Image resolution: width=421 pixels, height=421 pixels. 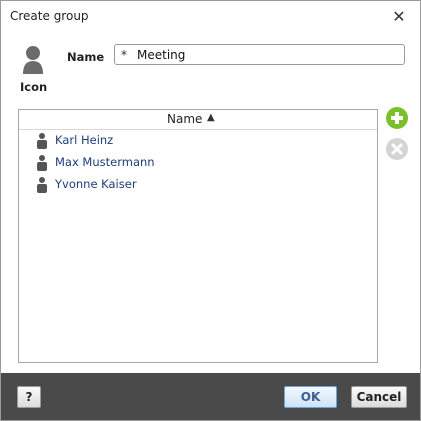 What do you see at coordinates (124, 55) in the screenshot?
I see `required-mark: *` at bounding box center [124, 55].